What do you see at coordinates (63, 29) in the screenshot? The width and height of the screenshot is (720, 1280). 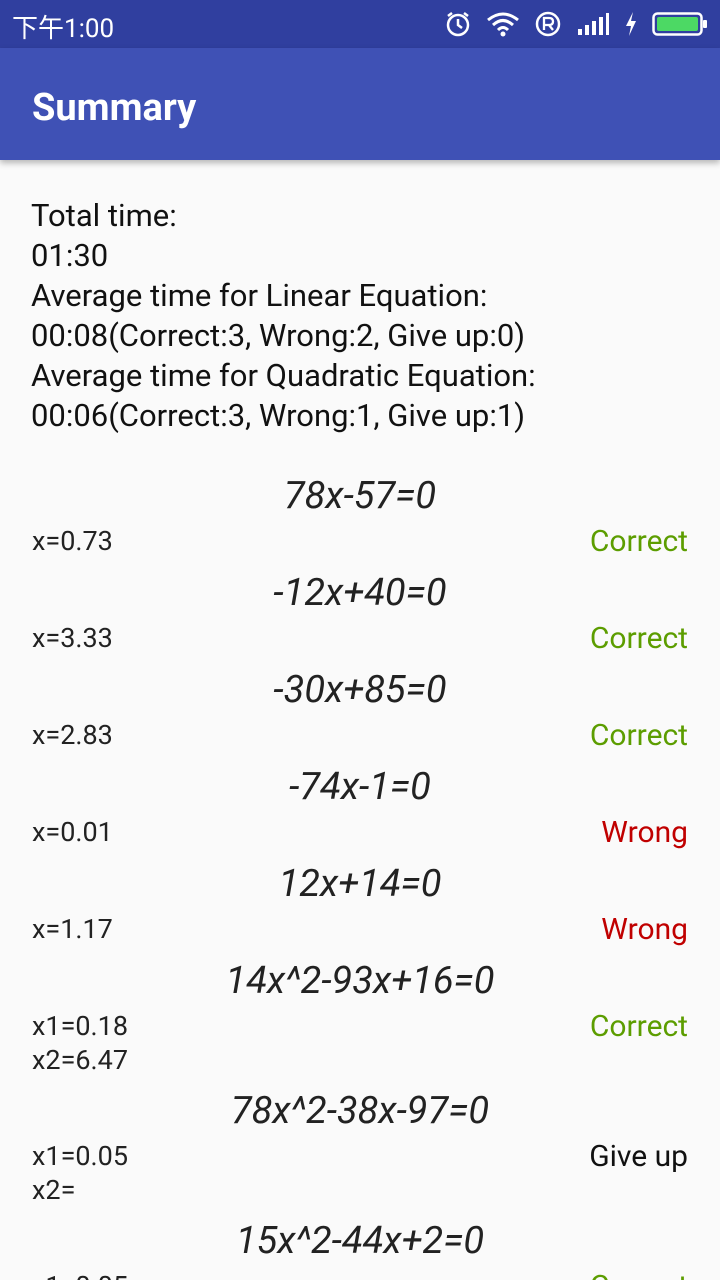 I see `status-time: 下午1:00` at bounding box center [63, 29].